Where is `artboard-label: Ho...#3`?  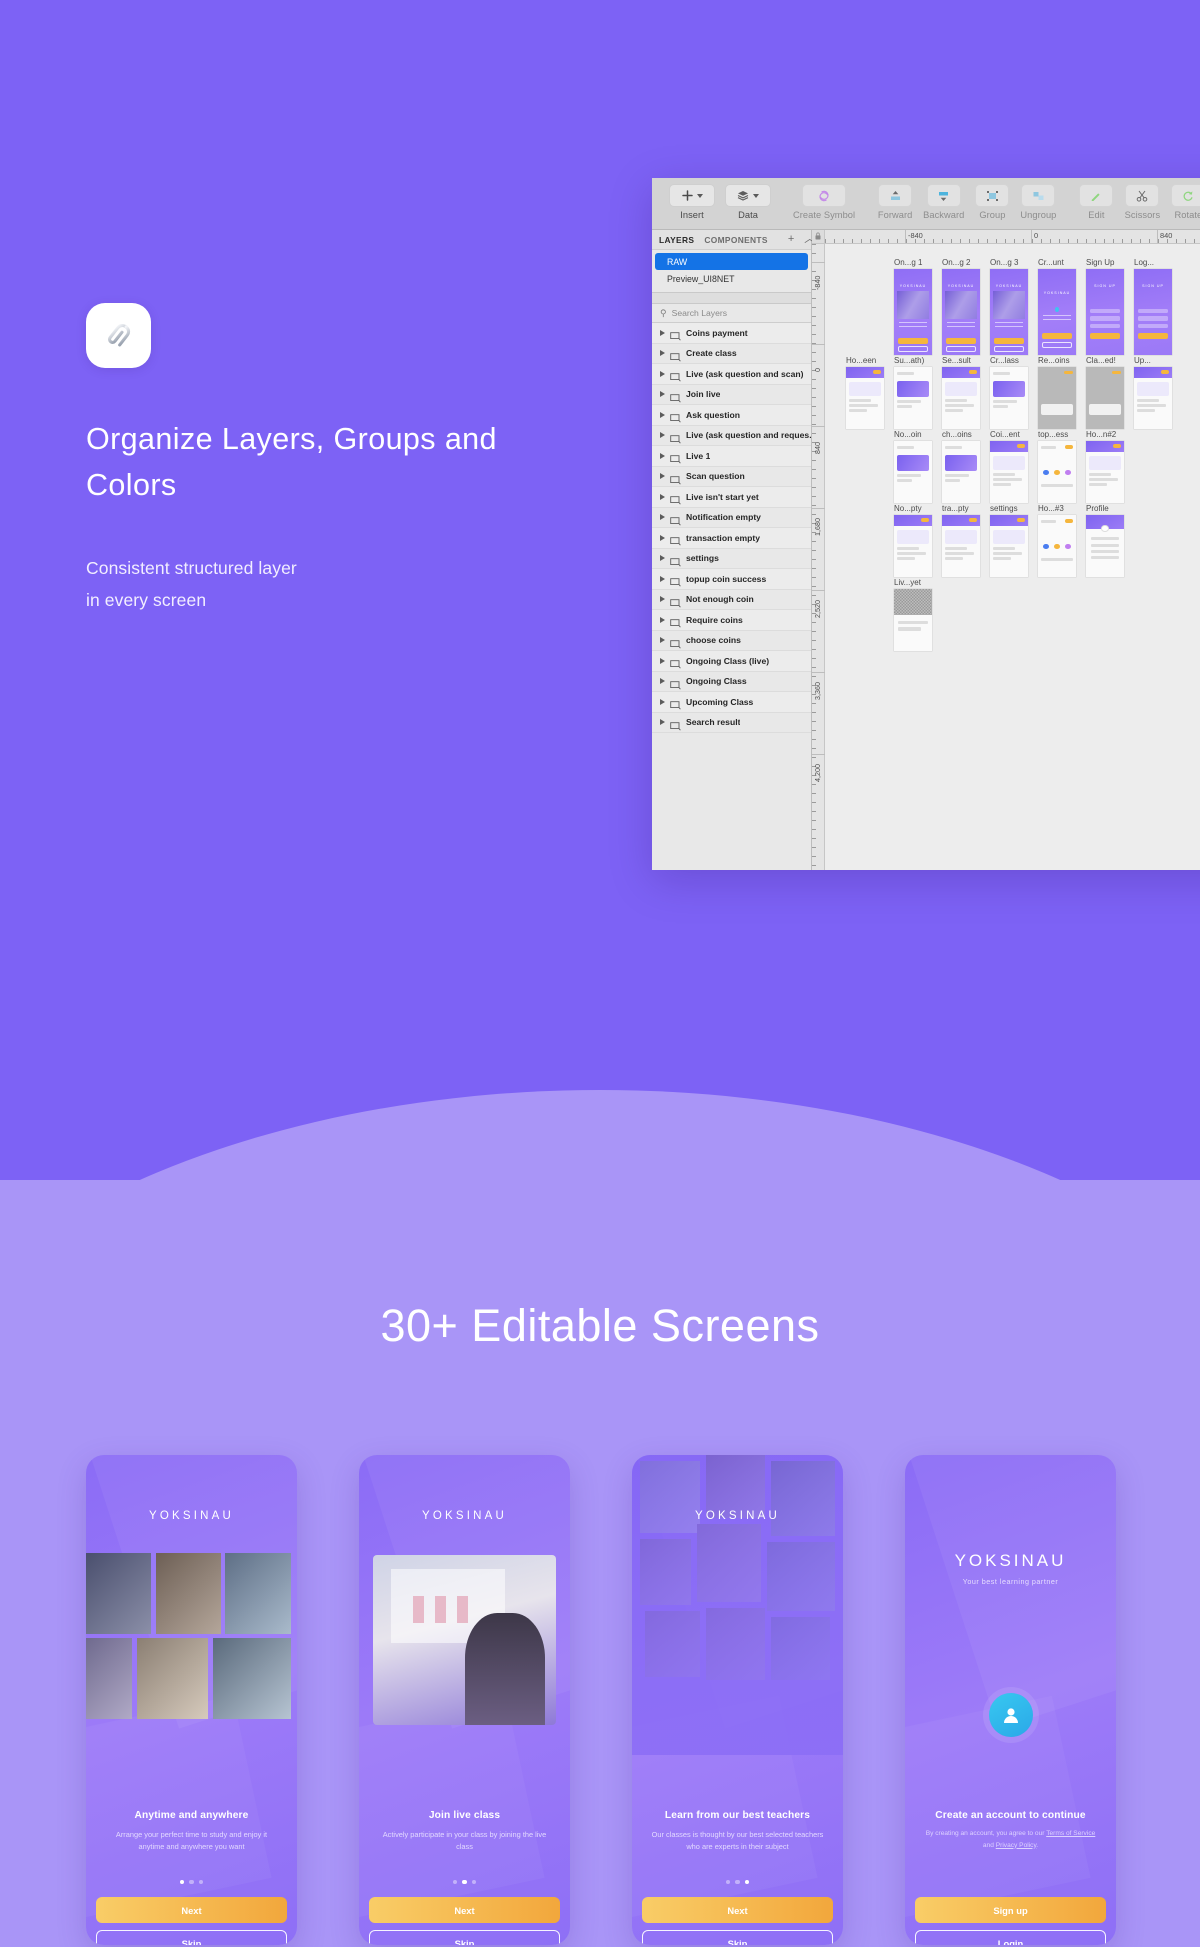
artboard-label: Ho...#3 is located at coordinates (1057, 508).